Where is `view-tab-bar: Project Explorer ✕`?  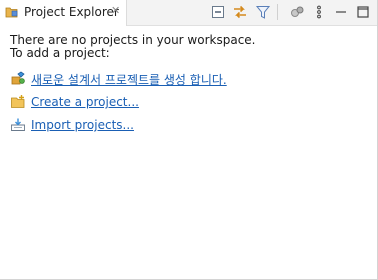
view-tab-bar: Project Explorer ✕ is located at coordinates (188, 13).